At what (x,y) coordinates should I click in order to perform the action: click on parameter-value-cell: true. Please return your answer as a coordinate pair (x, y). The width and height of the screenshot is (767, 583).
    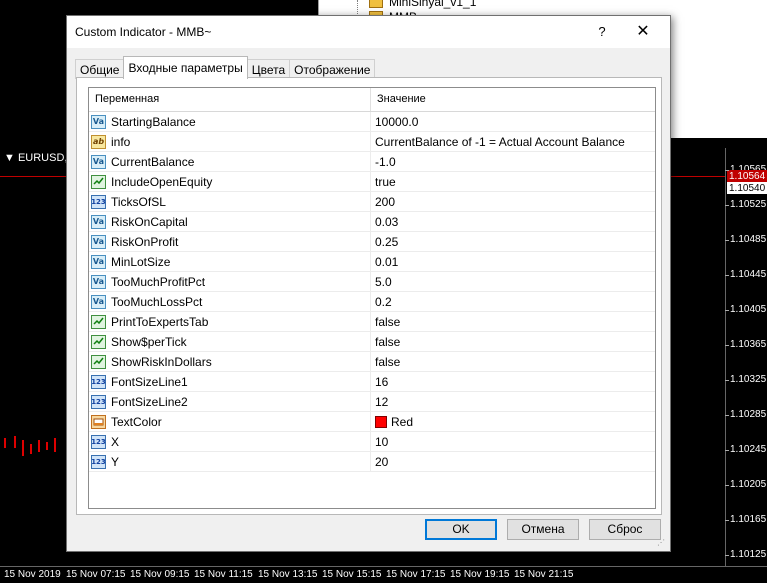
    Looking at the image, I should click on (513, 181).